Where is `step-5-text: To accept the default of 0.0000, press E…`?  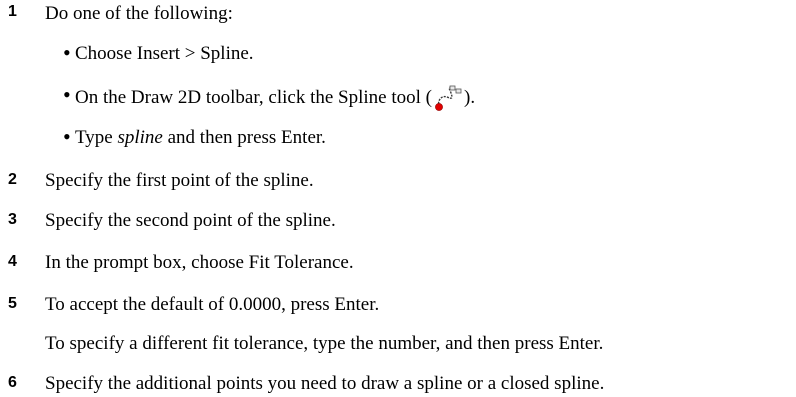 step-5-text: To accept the default of 0.0000, press E… is located at coordinates (212, 304).